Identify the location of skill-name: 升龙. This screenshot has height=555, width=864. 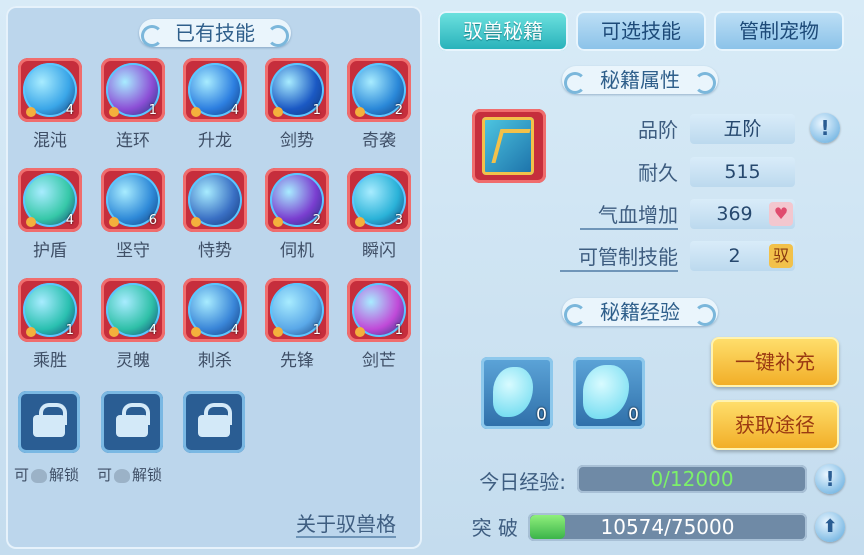
(215, 141).